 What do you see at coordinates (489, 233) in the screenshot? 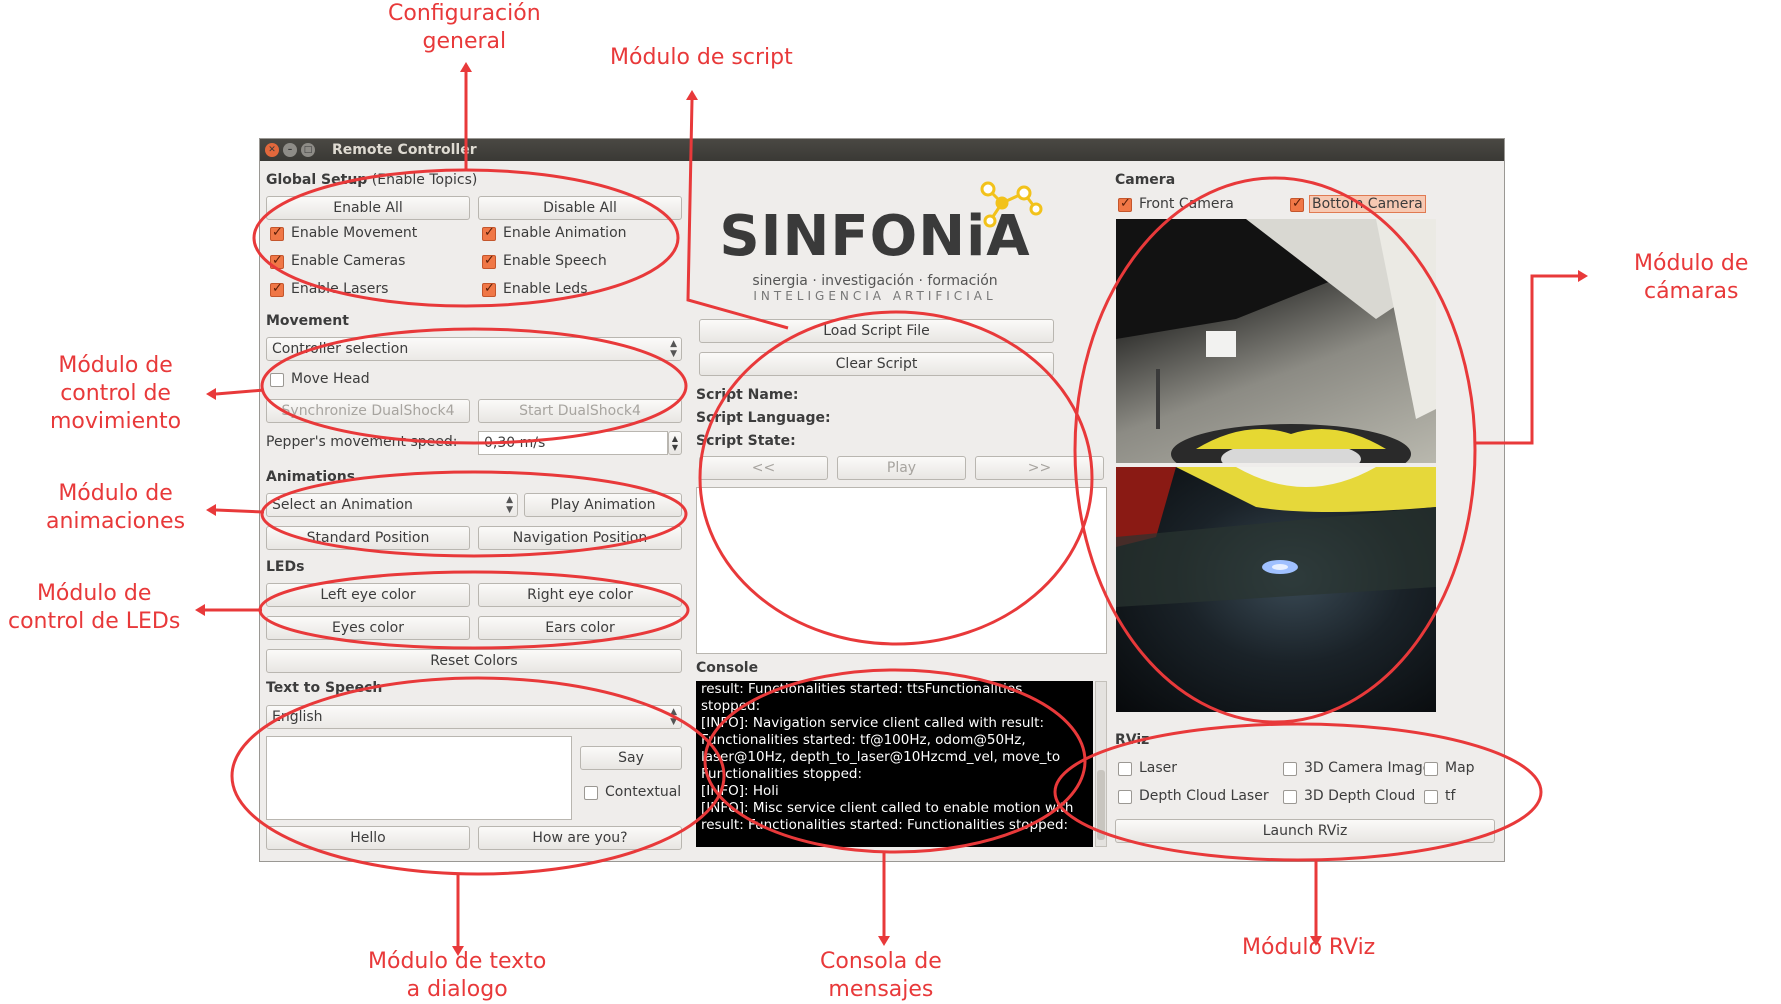
I see `enable-animation-checkbox` at bounding box center [489, 233].